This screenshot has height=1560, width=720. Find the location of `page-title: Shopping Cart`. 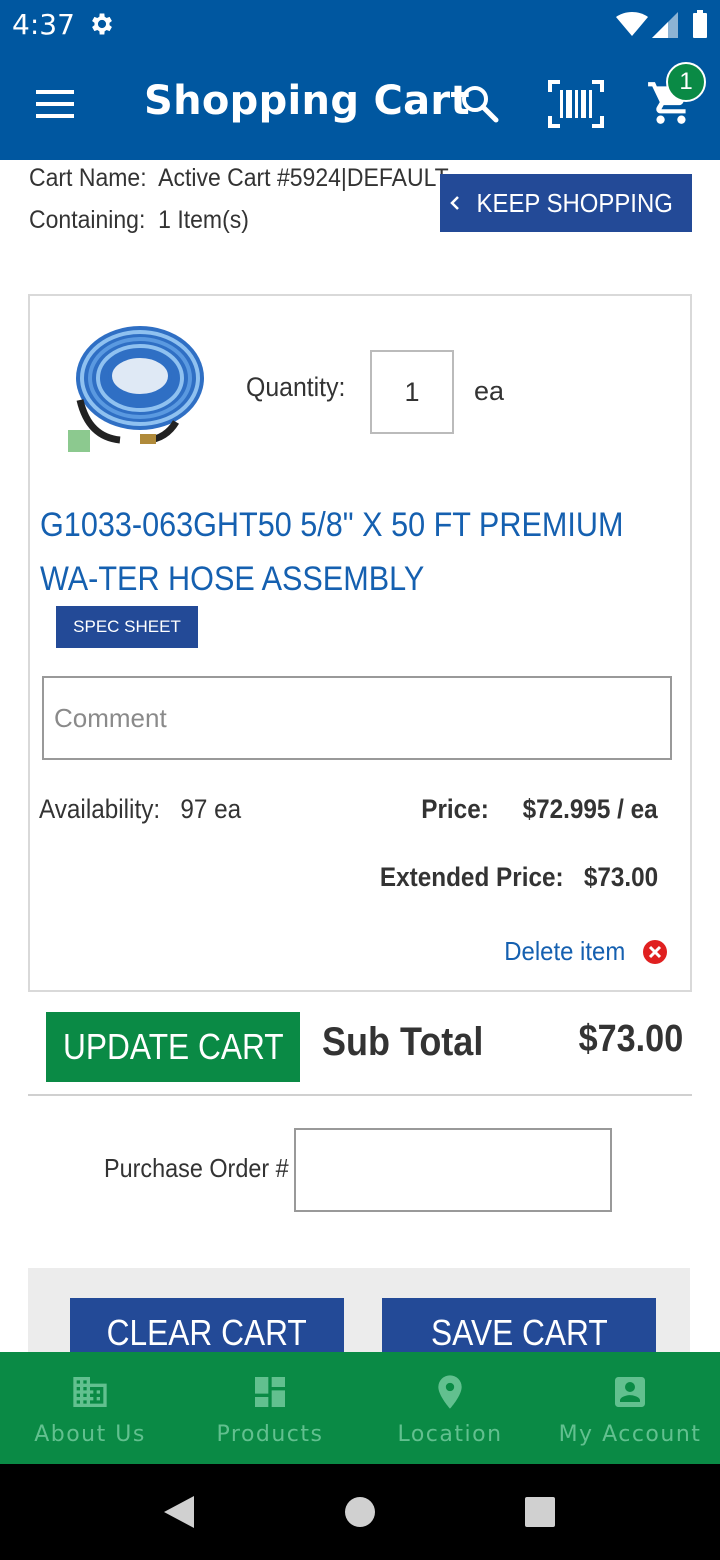

page-title: Shopping Cart is located at coordinates (307, 101).